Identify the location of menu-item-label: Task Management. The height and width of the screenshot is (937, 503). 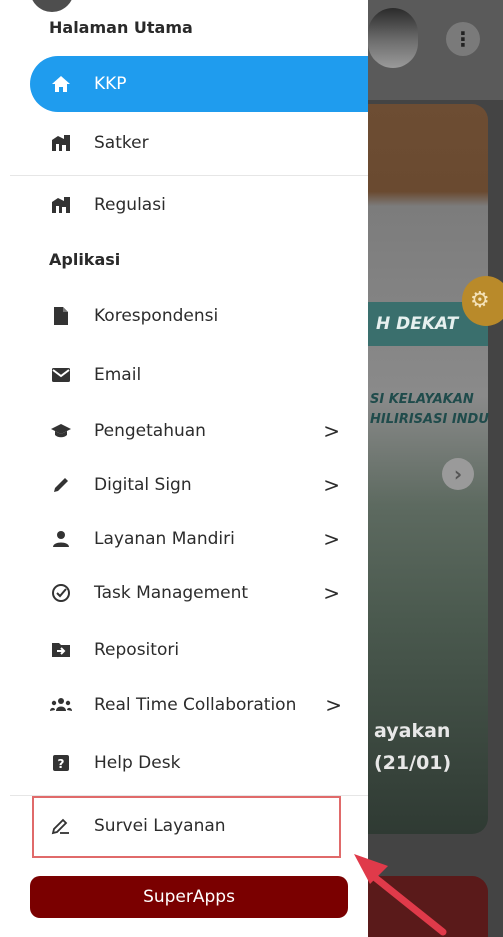
(171, 593).